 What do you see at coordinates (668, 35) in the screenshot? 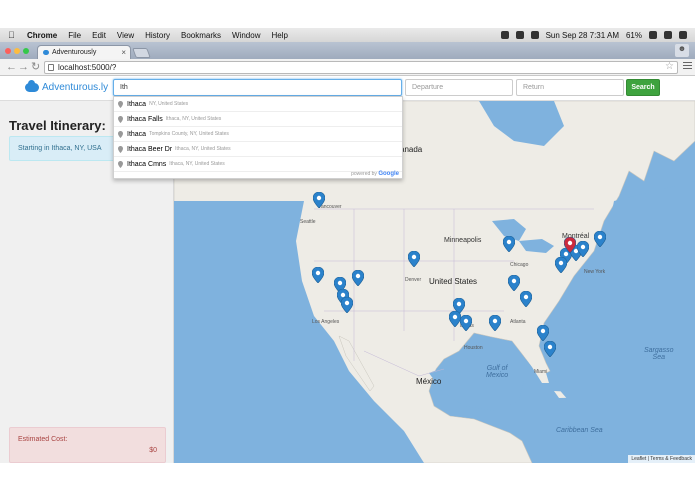
I see `spotlight-icon` at bounding box center [668, 35].